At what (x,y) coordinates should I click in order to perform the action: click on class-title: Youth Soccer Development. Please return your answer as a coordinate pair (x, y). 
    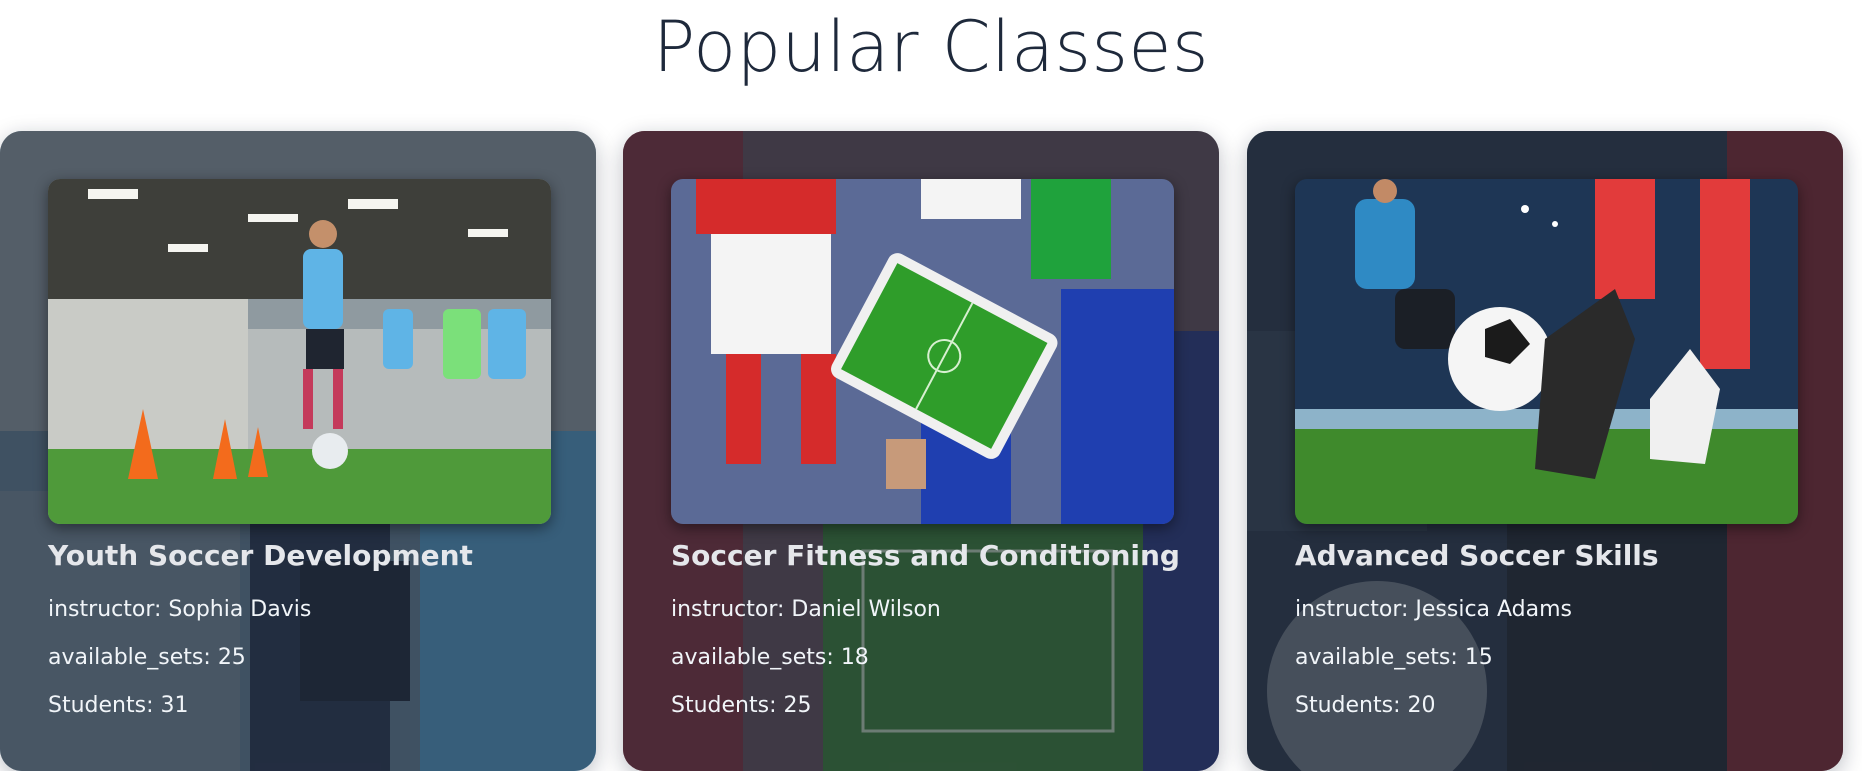
    Looking at the image, I should click on (260, 555).